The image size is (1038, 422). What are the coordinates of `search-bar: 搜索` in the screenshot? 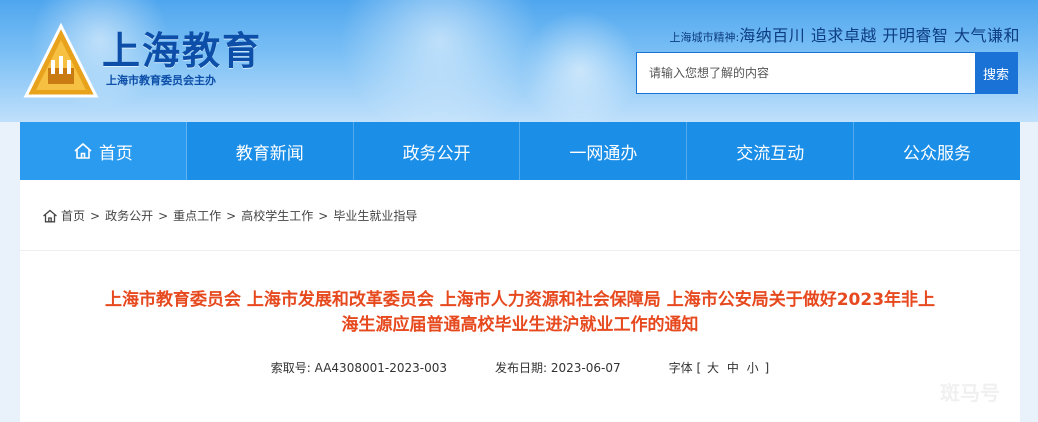 It's located at (827, 73).